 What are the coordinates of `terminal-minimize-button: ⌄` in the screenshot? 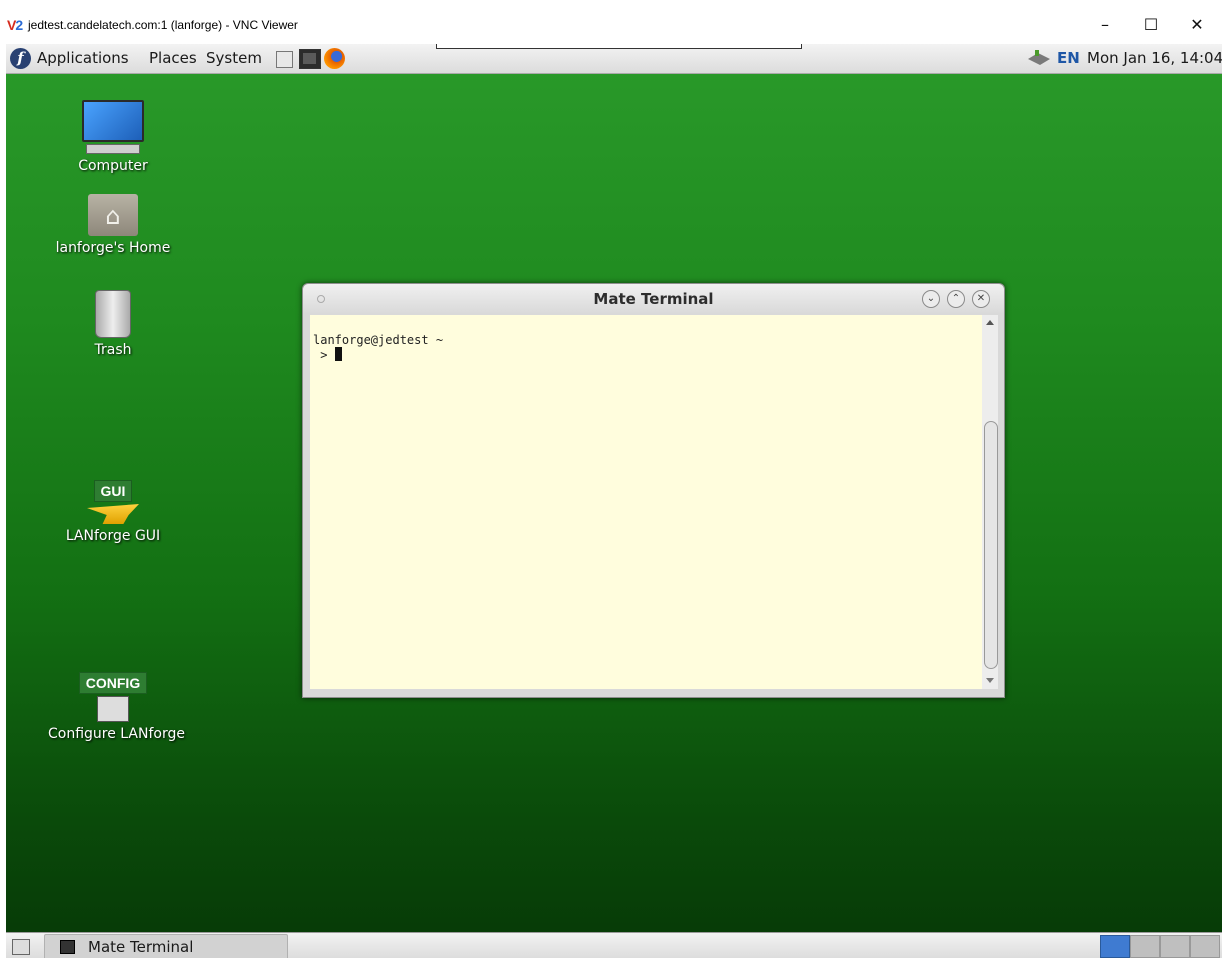 It's located at (931, 299).